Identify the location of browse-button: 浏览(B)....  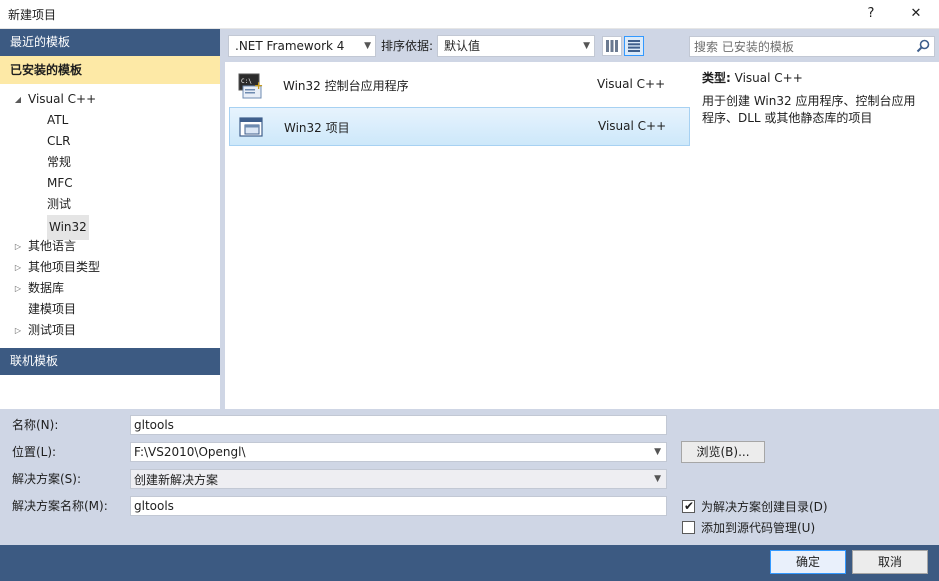
(723, 452).